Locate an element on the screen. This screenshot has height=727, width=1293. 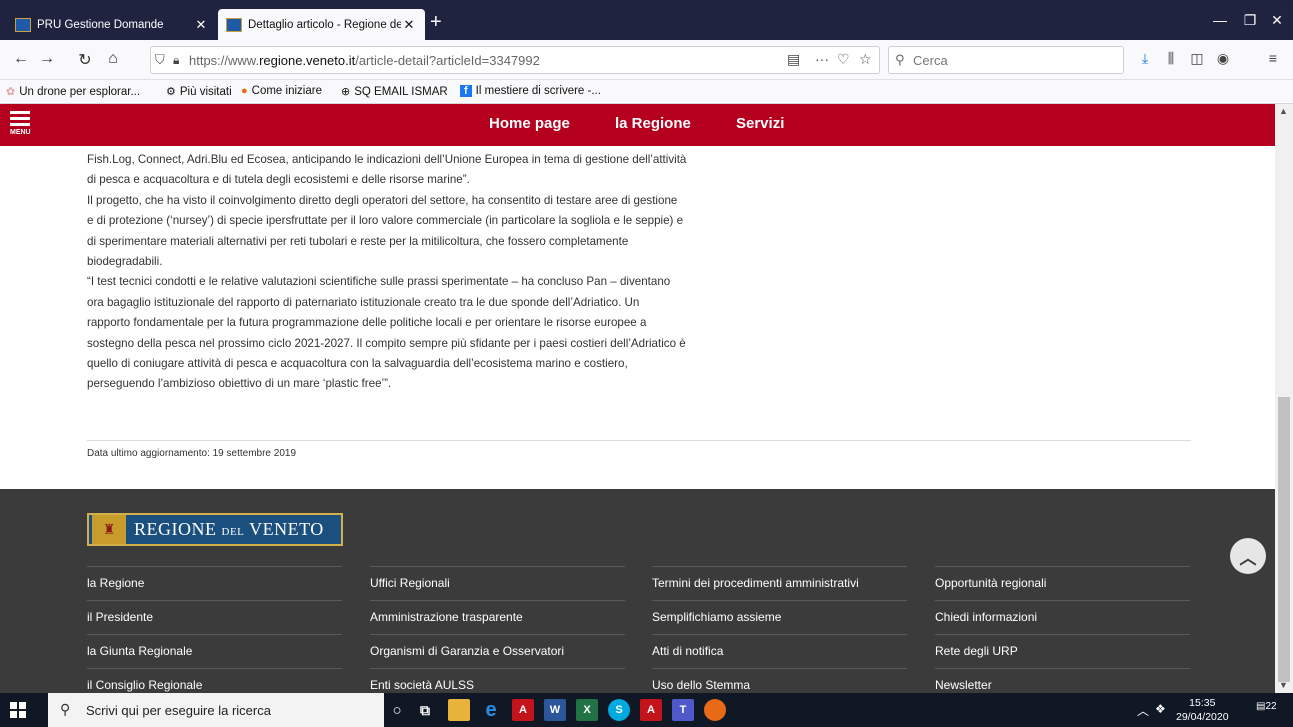
tab-dettaglio-articolo: Dettaglio articolo - Regione del ✕ is located at coordinates (321, 24).